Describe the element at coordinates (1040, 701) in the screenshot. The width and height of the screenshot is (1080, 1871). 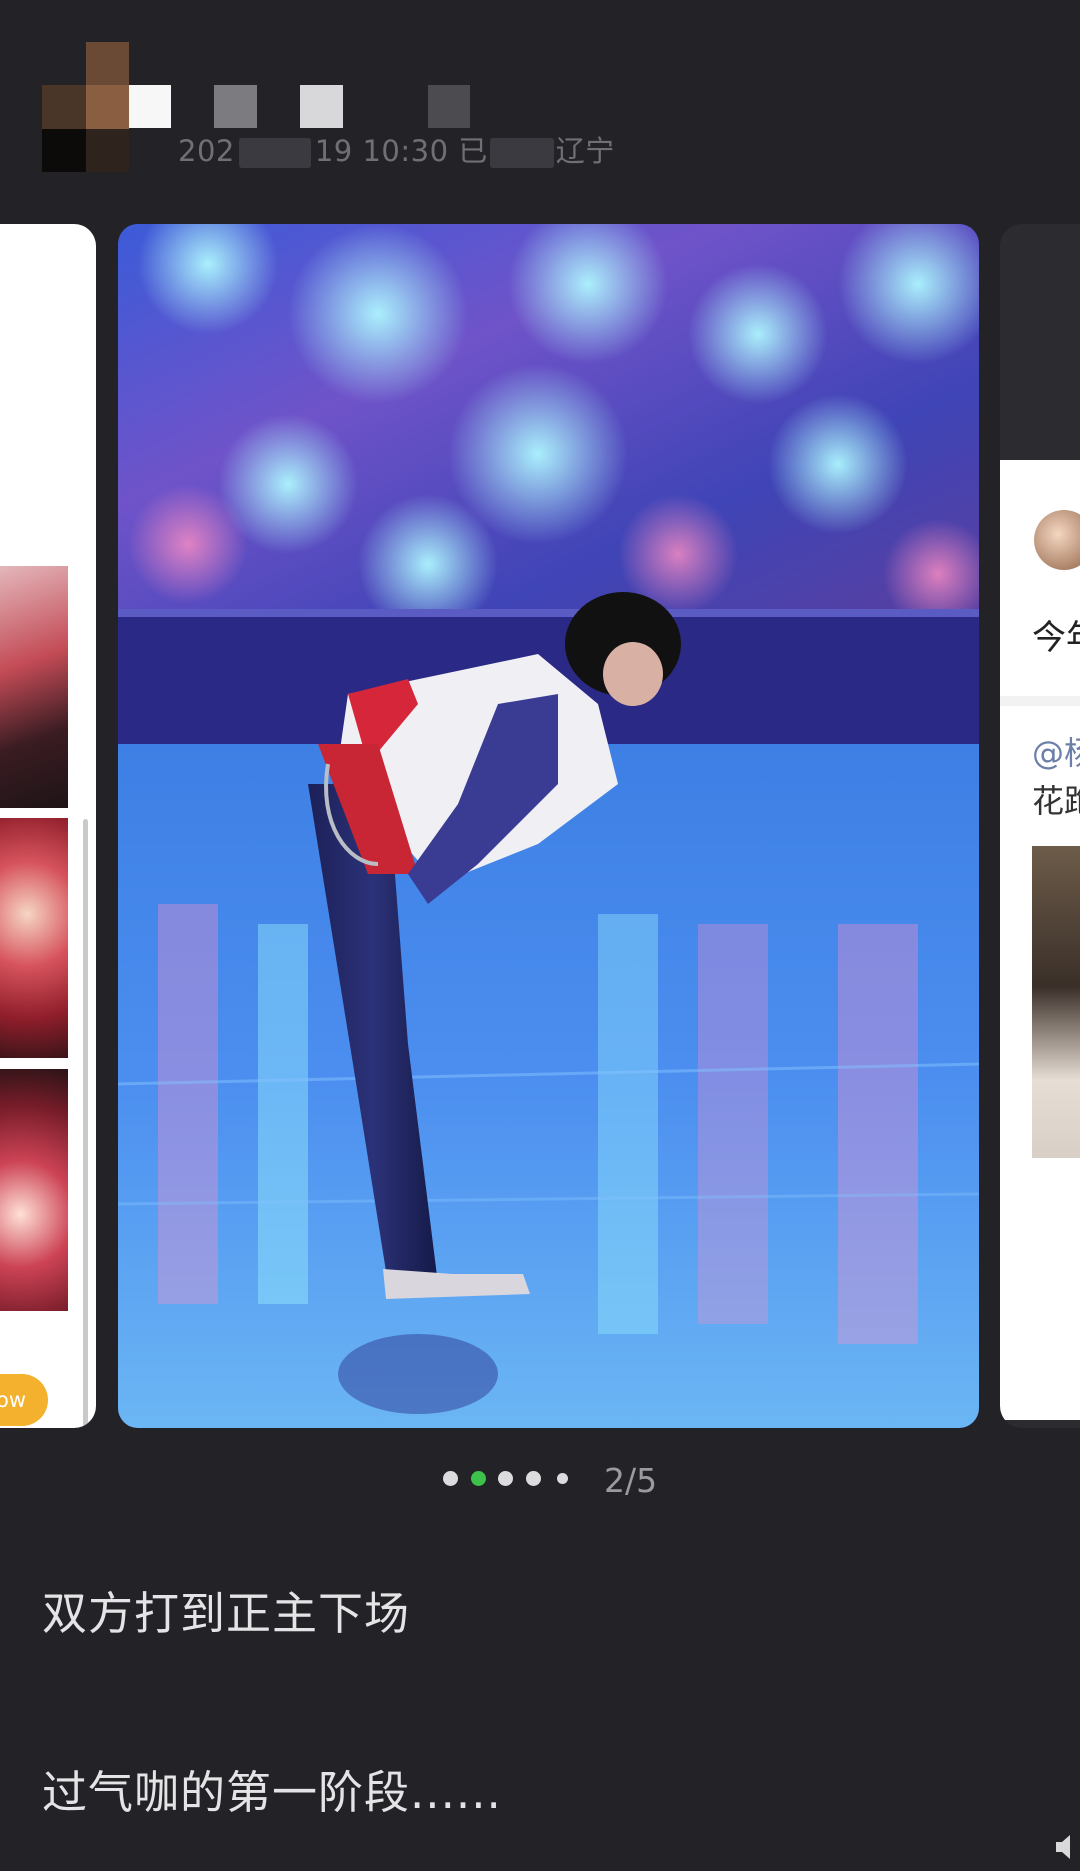
I see `divider` at that location.